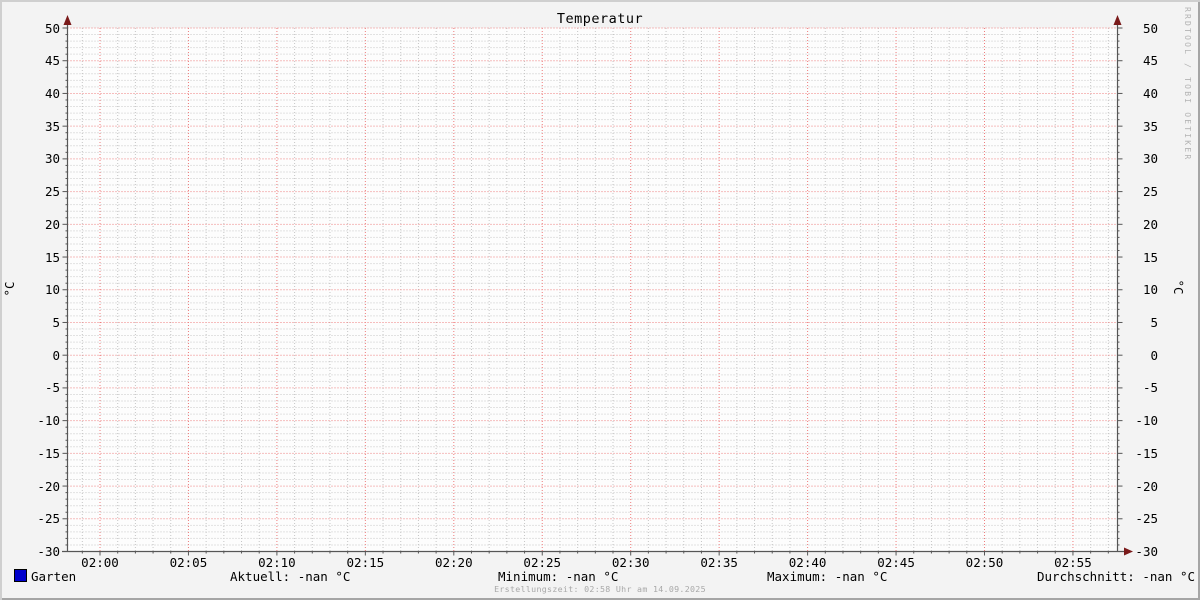 This screenshot has width=1200, height=600. What do you see at coordinates (1150, 224) in the screenshot?
I see `y-tick-label-right: 20` at bounding box center [1150, 224].